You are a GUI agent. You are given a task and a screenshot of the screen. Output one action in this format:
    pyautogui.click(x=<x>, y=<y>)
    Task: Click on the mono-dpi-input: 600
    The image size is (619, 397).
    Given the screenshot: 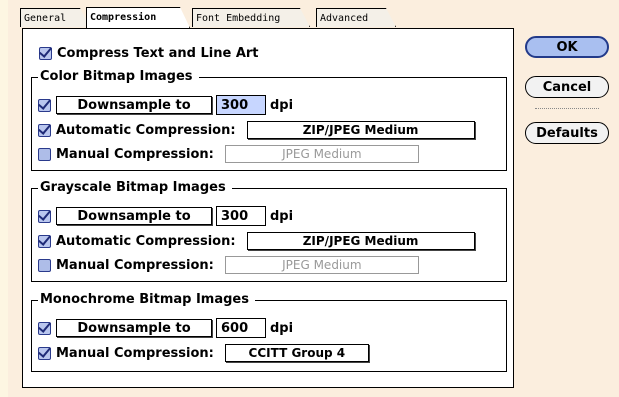 What is the action you would take?
    pyautogui.click(x=241, y=328)
    